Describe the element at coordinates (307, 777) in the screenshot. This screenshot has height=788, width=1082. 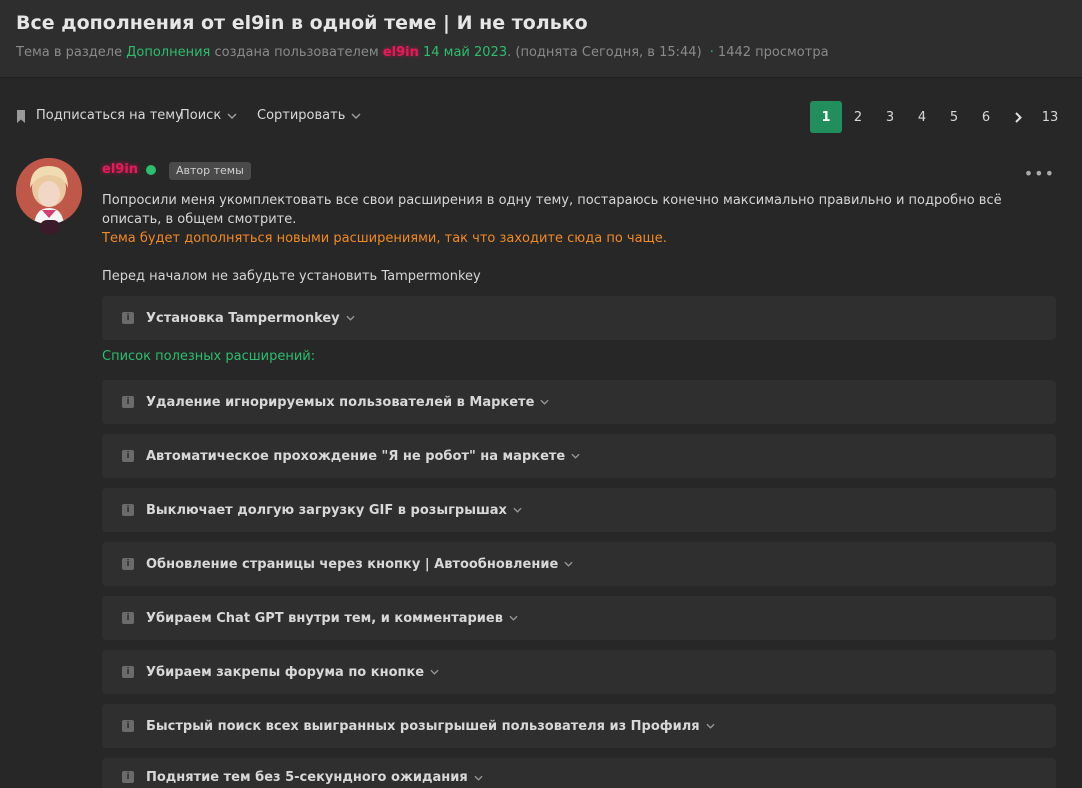
I see `spoiler-label: Поднятие тем без 5-секундного ожидания` at that location.